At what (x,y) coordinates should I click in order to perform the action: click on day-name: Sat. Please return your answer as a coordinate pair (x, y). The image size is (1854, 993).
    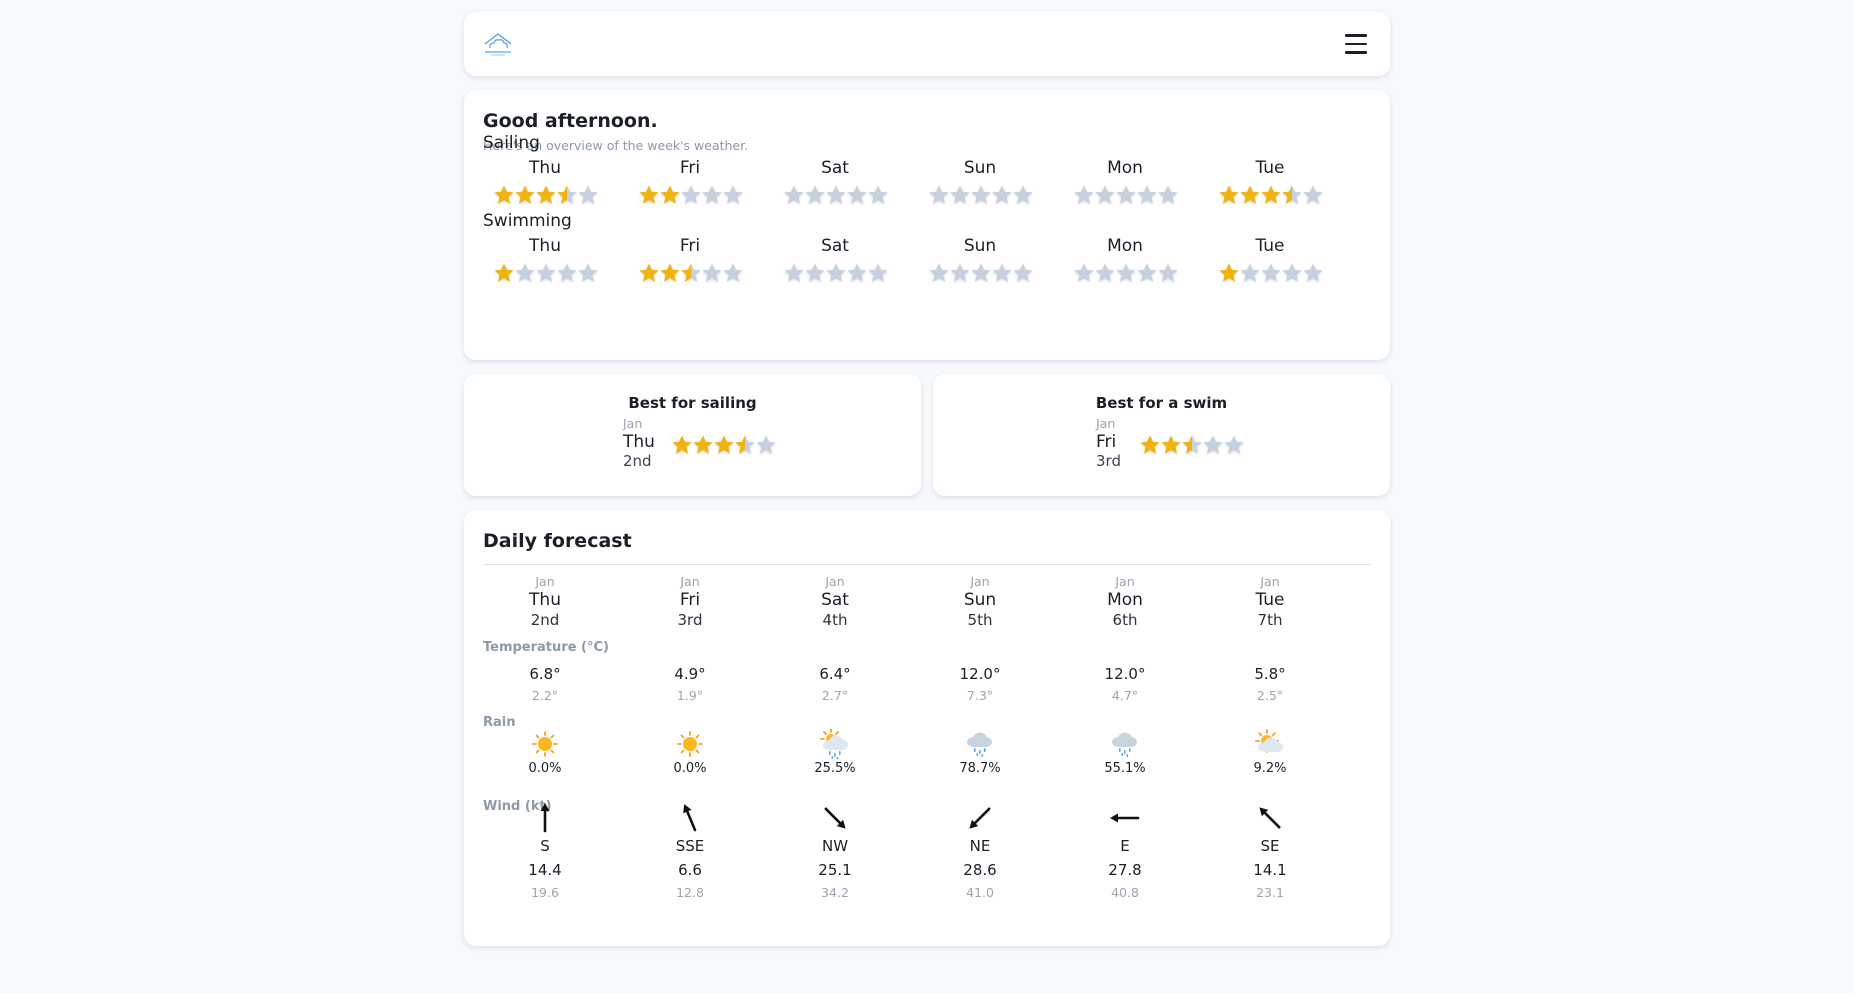
    Looking at the image, I should click on (835, 168).